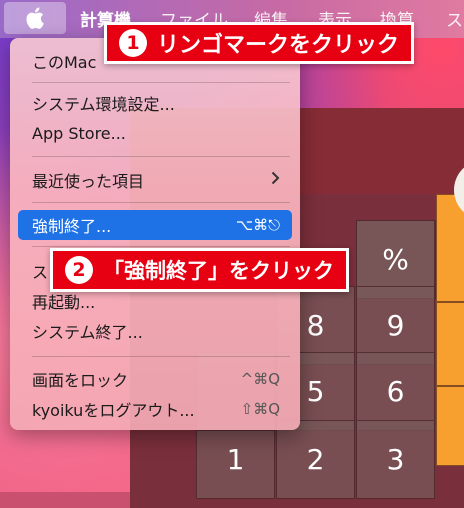 This screenshot has height=508, width=464. I want to click on menubar-item-more: ス, so click(454, 18).